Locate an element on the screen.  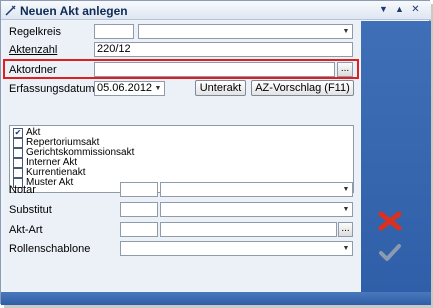
regelkreis-label: Regelkreis is located at coordinates (35, 32).